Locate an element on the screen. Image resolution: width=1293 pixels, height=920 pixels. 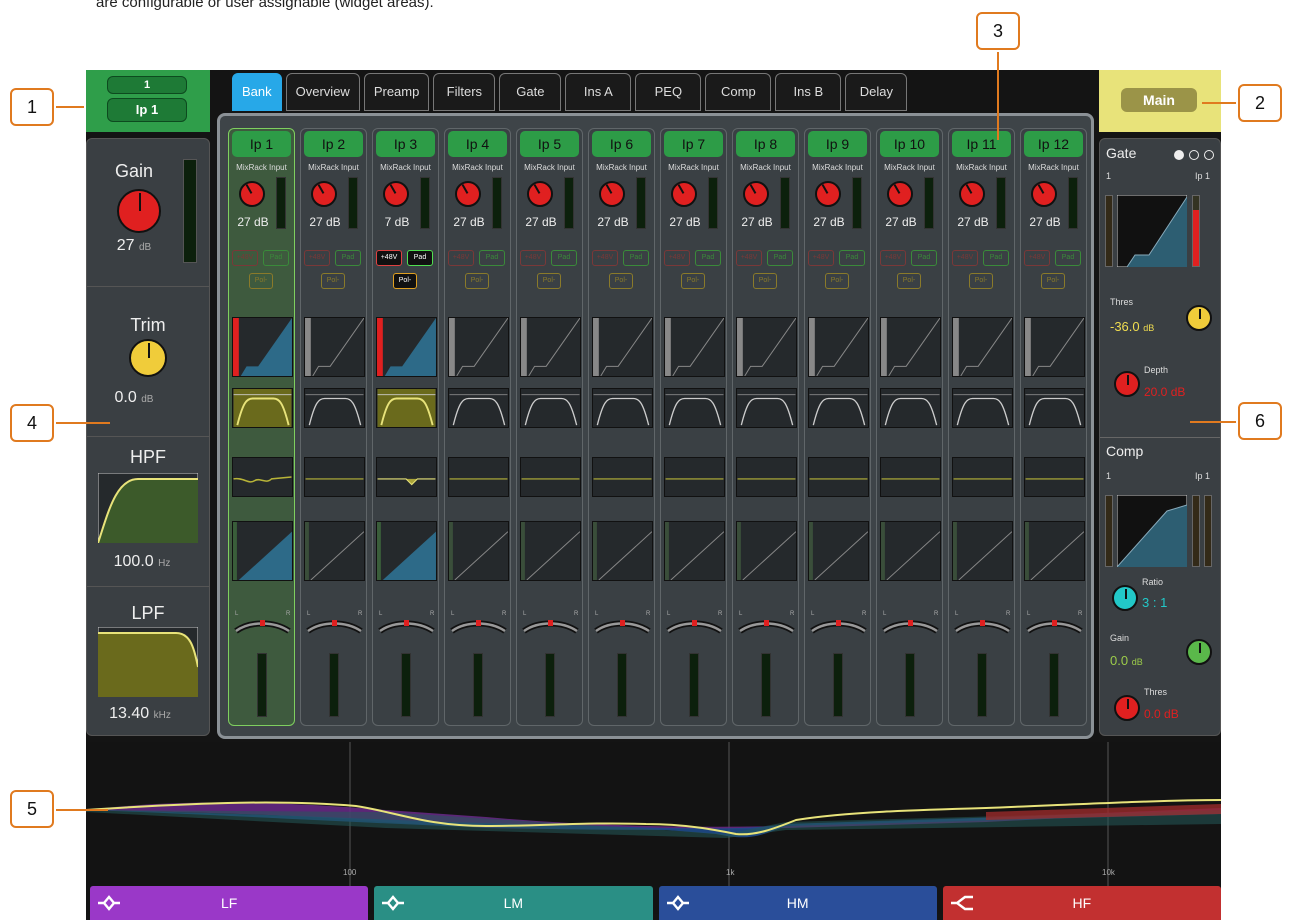
strip-name-button: Ip 3 is located at coordinates (405, 144).